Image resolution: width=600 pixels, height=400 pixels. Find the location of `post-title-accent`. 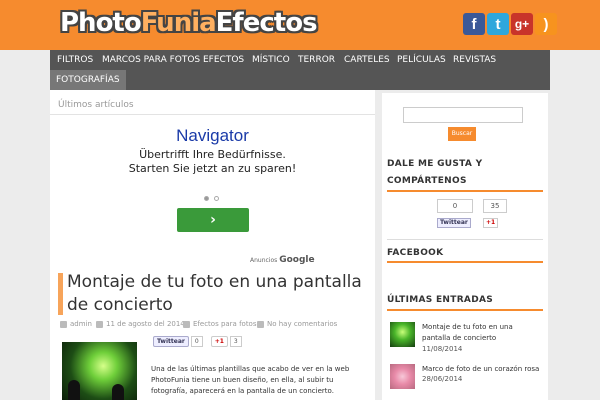

post-title-accent is located at coordinates (60, 294).